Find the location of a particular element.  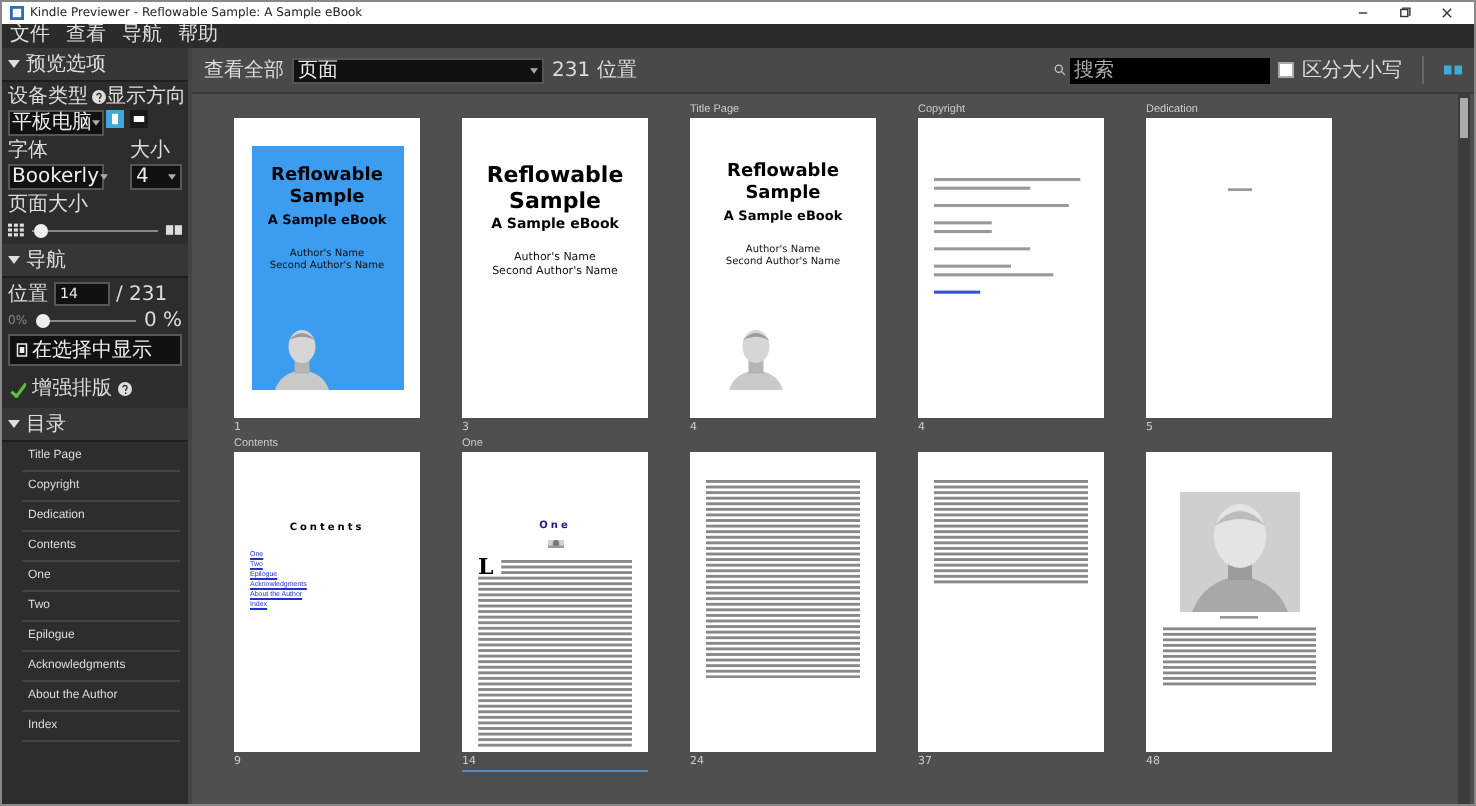

section-header: 目录 is located at coordinates (95, 425).